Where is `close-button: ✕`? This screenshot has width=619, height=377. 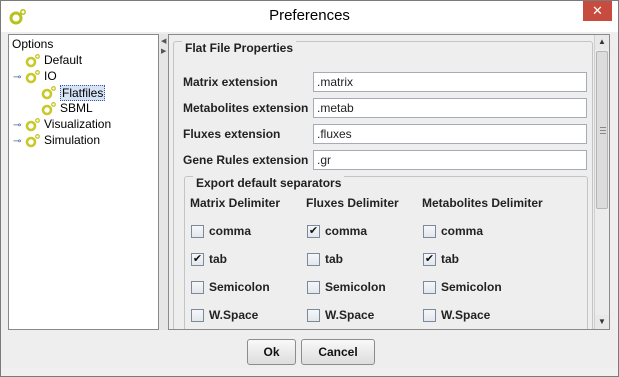 close-button: ✕ is located at coordinates (597, 11).